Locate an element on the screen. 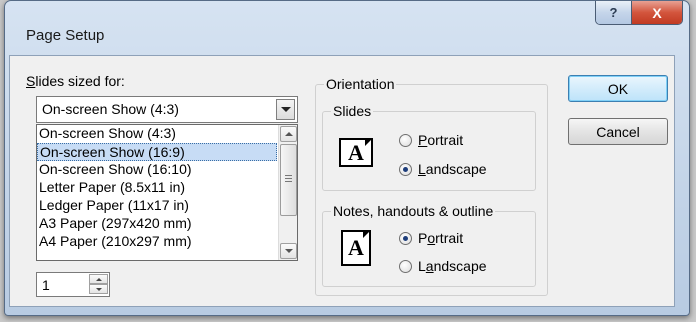 This screenshot has height=322, width=696. mnemonic: a is located at coordinates (429, 266).